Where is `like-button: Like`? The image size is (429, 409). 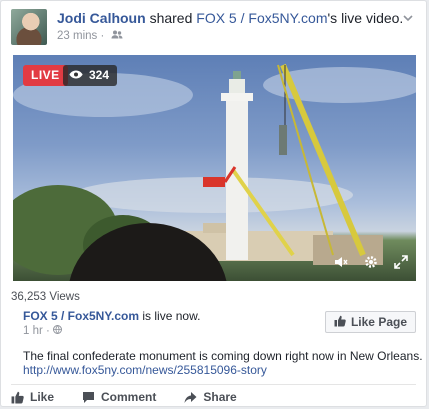
like-button: Like is located at coordinates (32, 397).